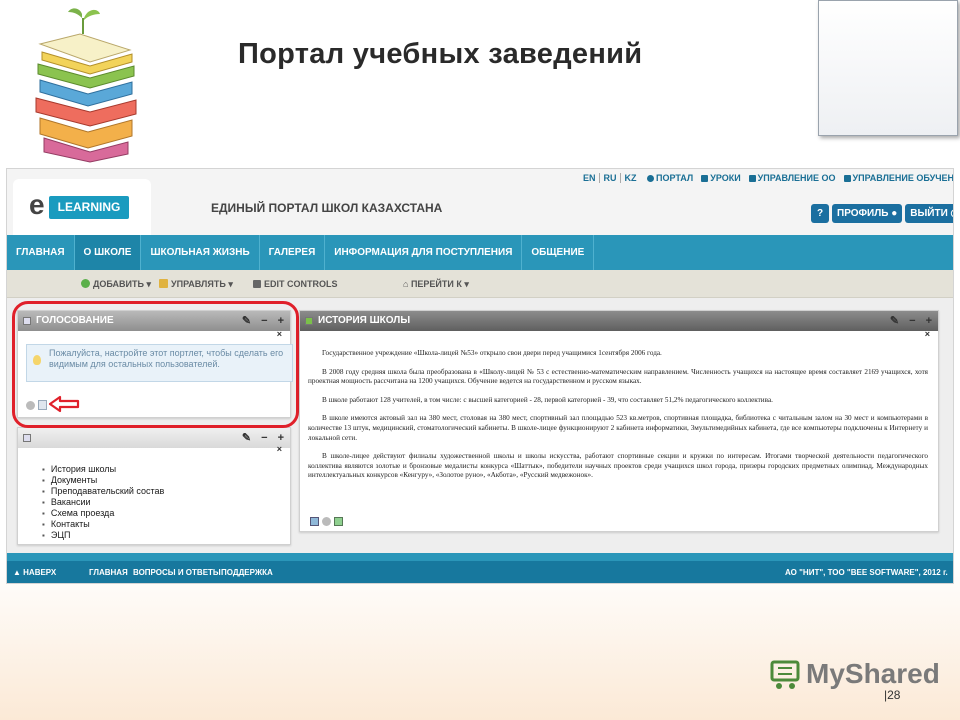 The height and width of the screenshot is (720, 960). I want to click on top-link-label: УРОКИ, so click(725, 178).